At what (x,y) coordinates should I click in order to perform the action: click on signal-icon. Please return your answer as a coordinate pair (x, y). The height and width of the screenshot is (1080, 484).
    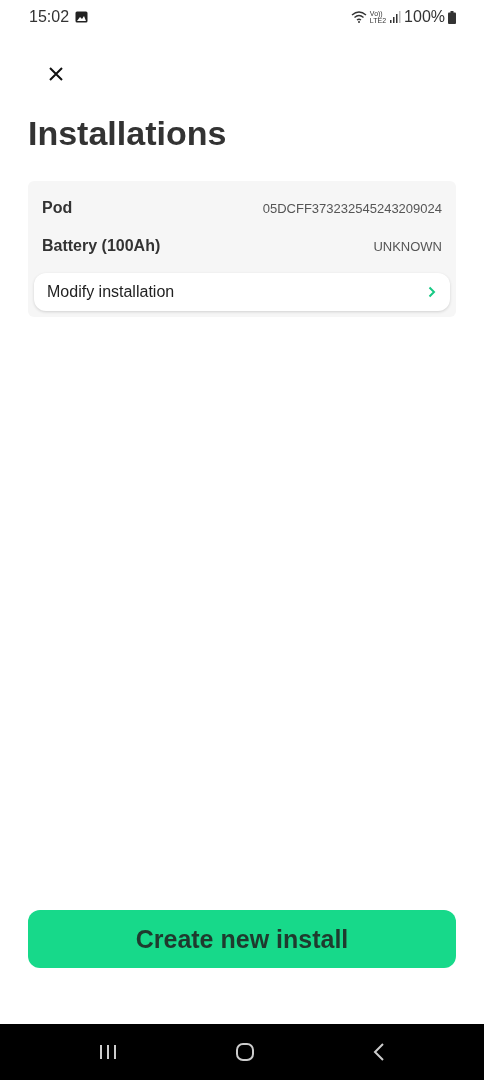
    Looking at the image, I should click on (395, 17).